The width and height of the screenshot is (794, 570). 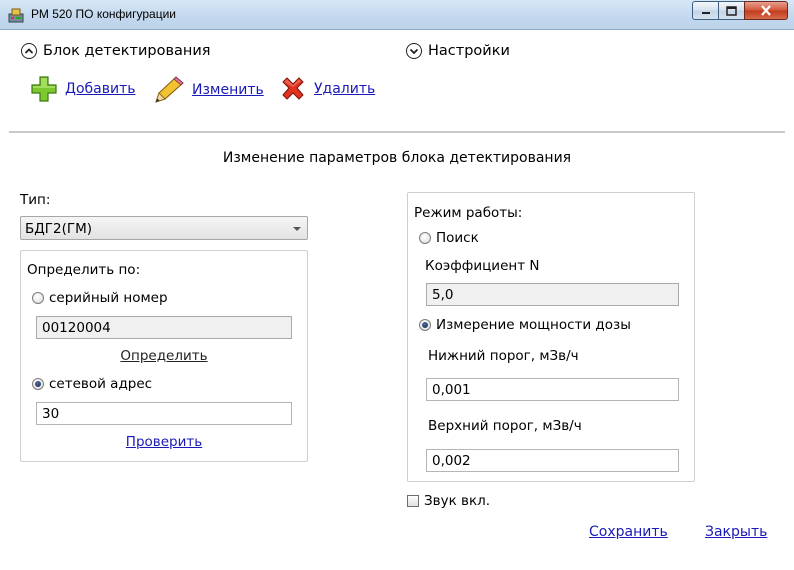 I want to click on serial-number-field, so click(x=164, y=327).